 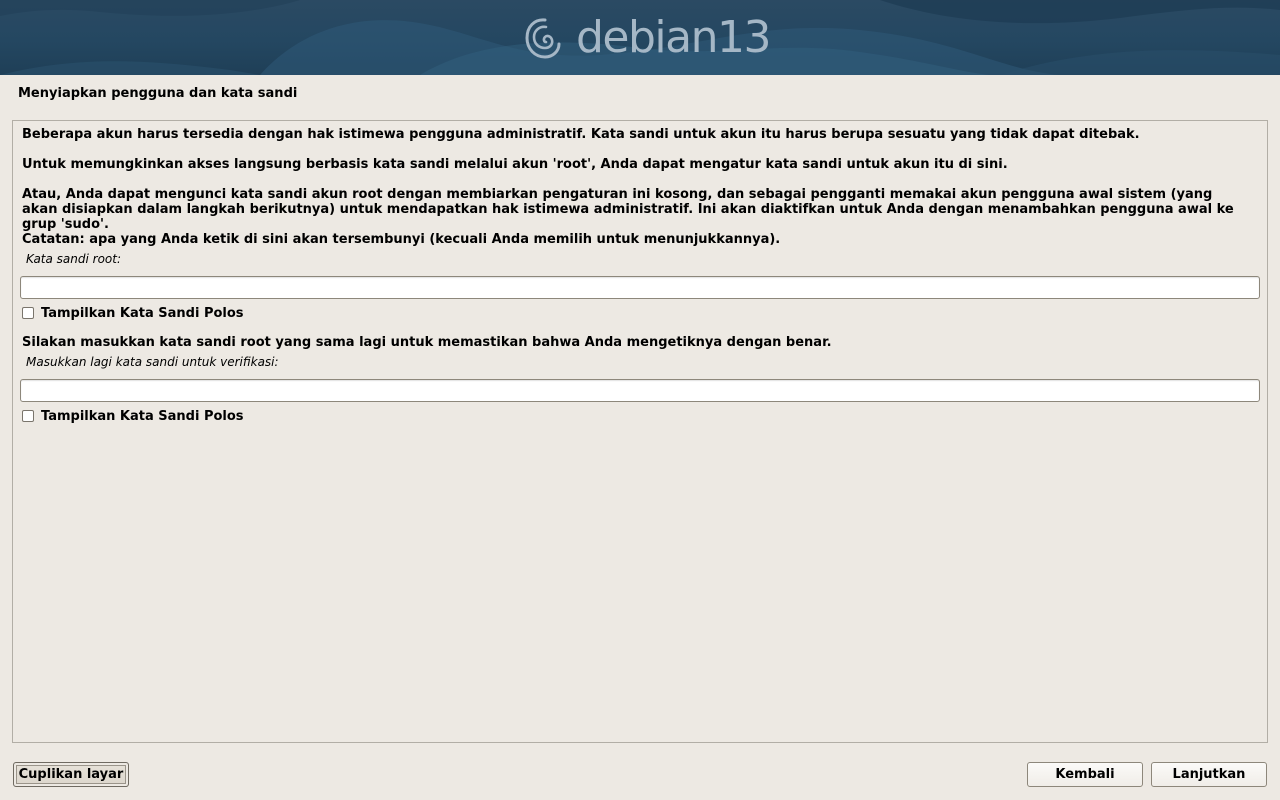 What do you see at coordinates (640, 390) in the screenshot?
I see `verify-password-field` at bounding box center [640, 390].